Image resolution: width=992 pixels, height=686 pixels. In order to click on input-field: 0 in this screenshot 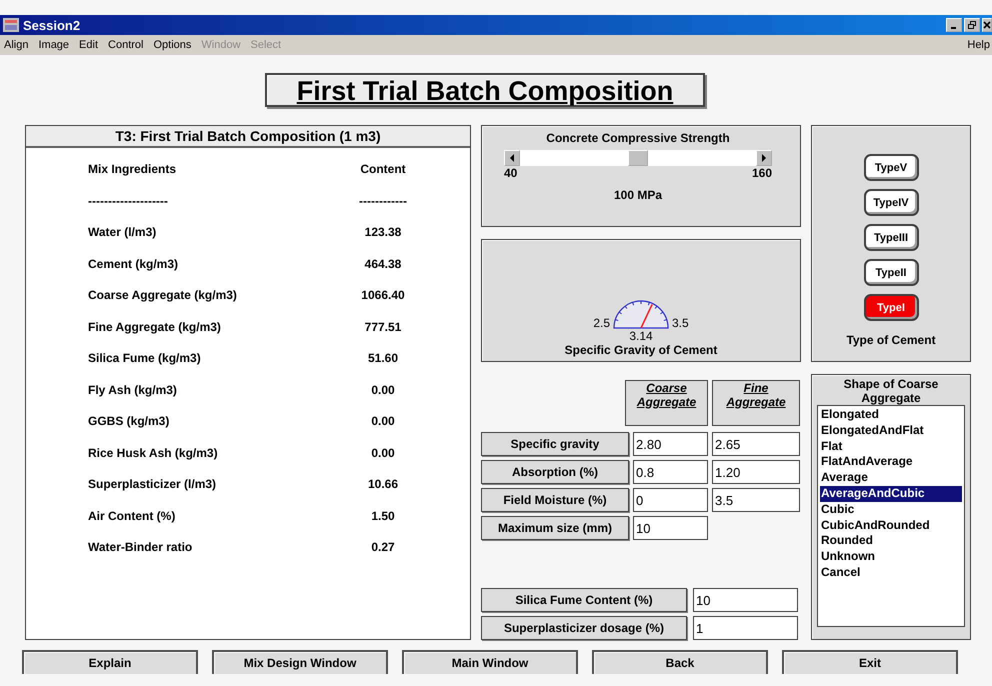, I will do `click(670, 500)`.